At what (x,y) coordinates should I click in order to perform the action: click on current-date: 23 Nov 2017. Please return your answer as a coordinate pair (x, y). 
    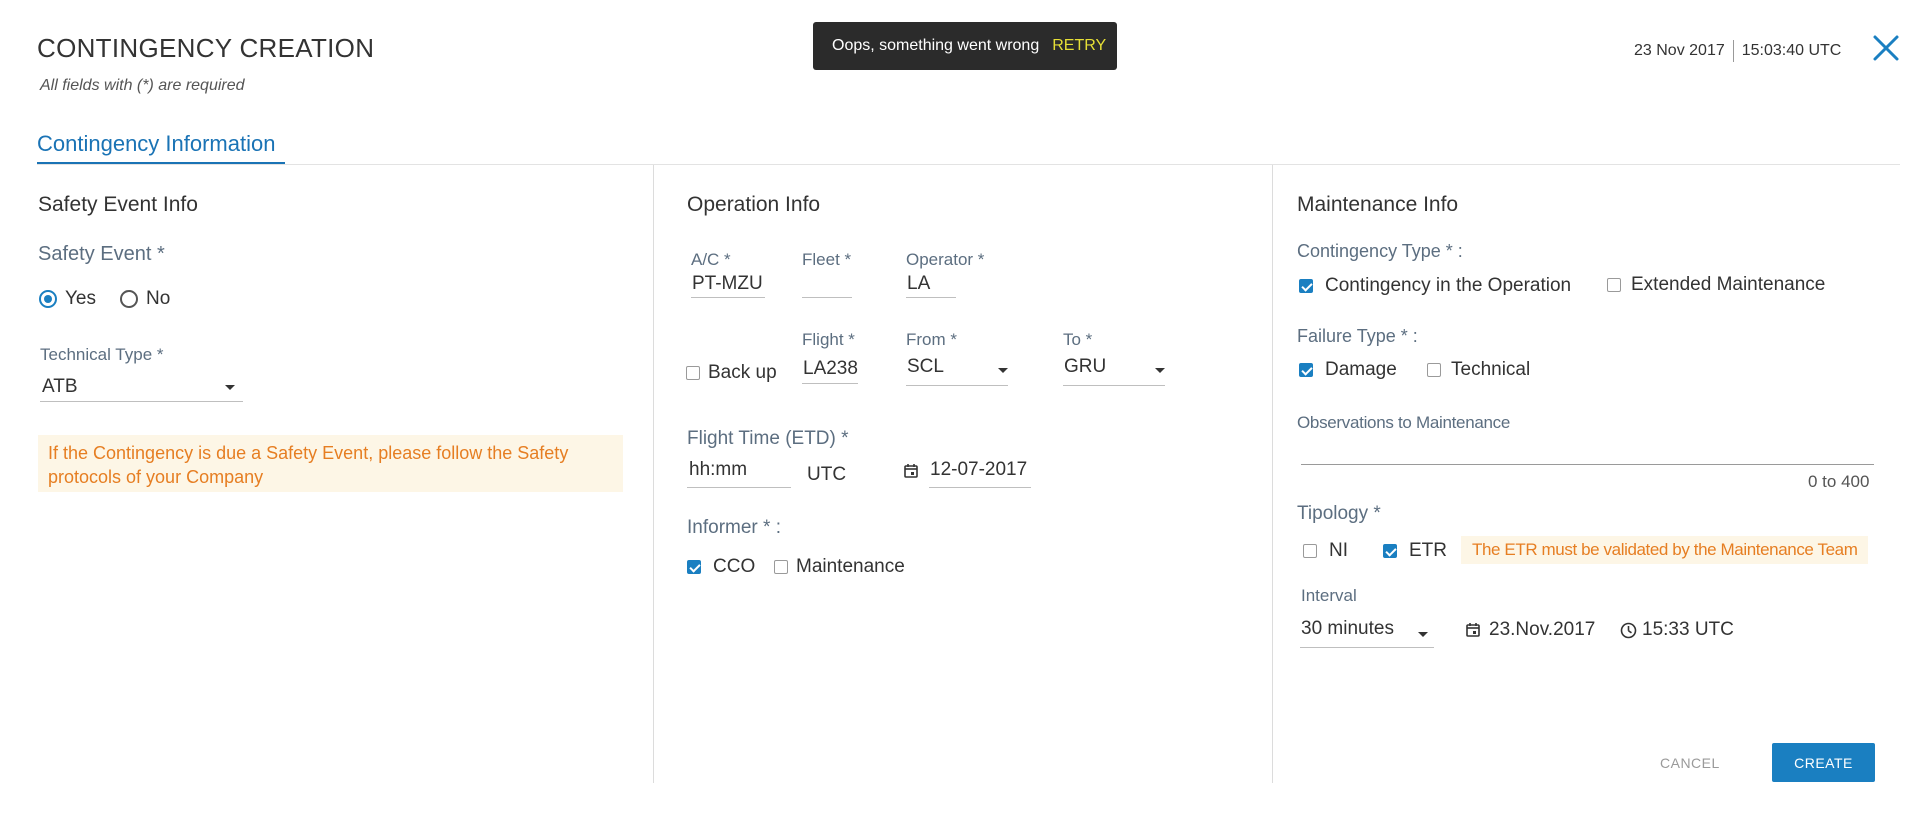
    Looking at the image, I should click on (1679, 50).